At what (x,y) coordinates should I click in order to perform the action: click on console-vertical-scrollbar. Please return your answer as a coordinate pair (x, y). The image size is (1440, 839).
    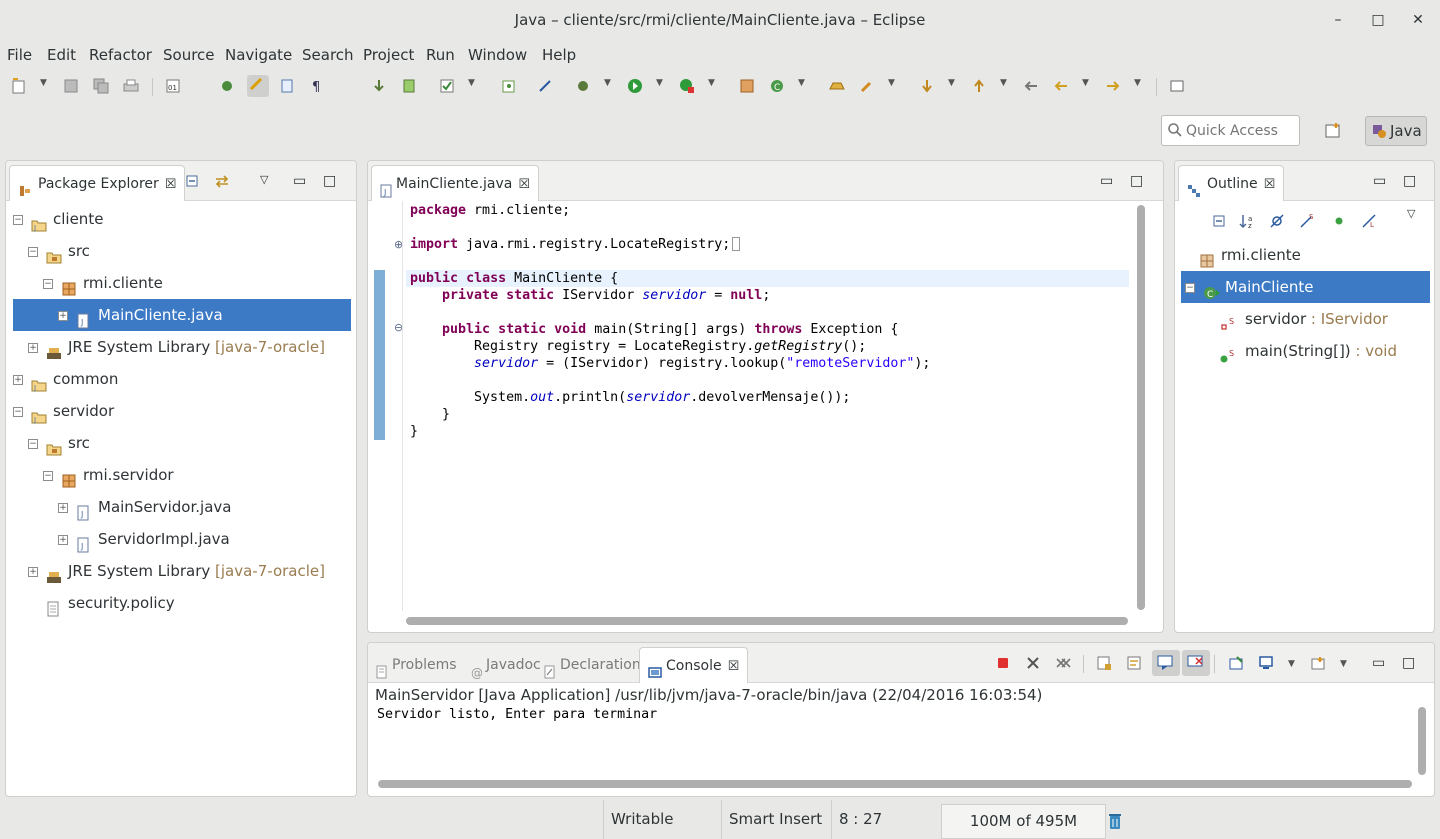
    Looking at the image, I should click on (1422, 741).